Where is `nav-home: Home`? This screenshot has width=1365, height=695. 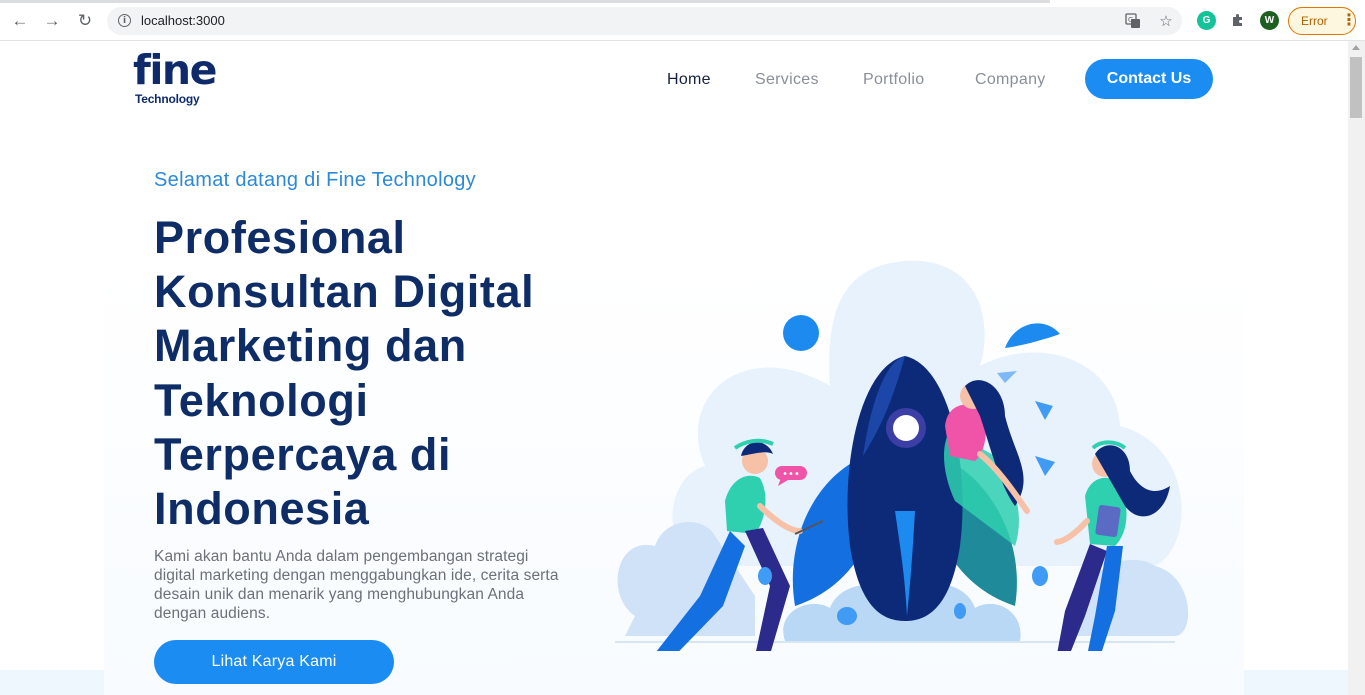 nav-home: Home is located at coordinates (689, 80).